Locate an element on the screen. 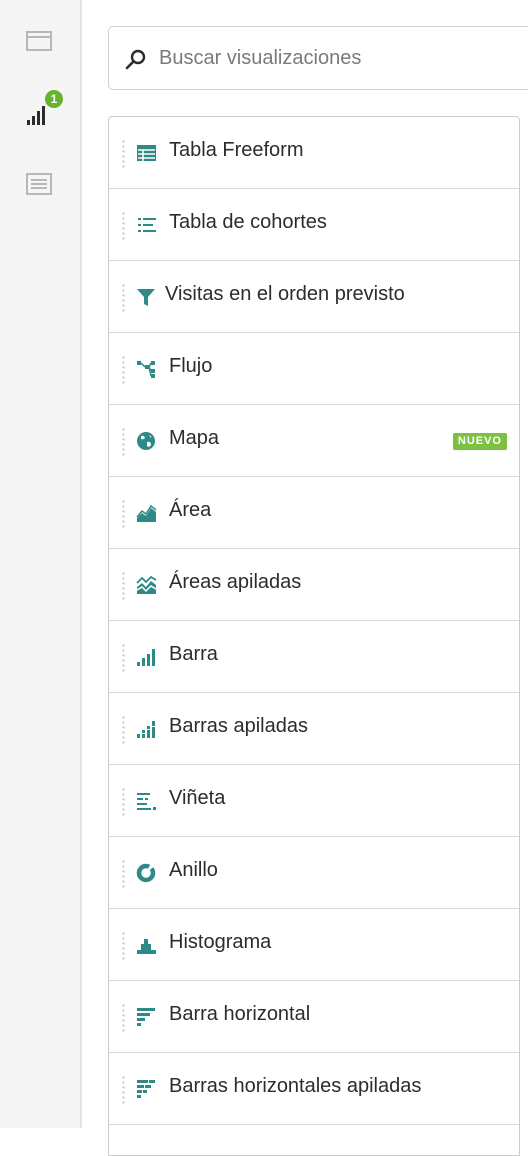  item-label: Barras horizontales apiladas is located at coordinates (295, 1086).